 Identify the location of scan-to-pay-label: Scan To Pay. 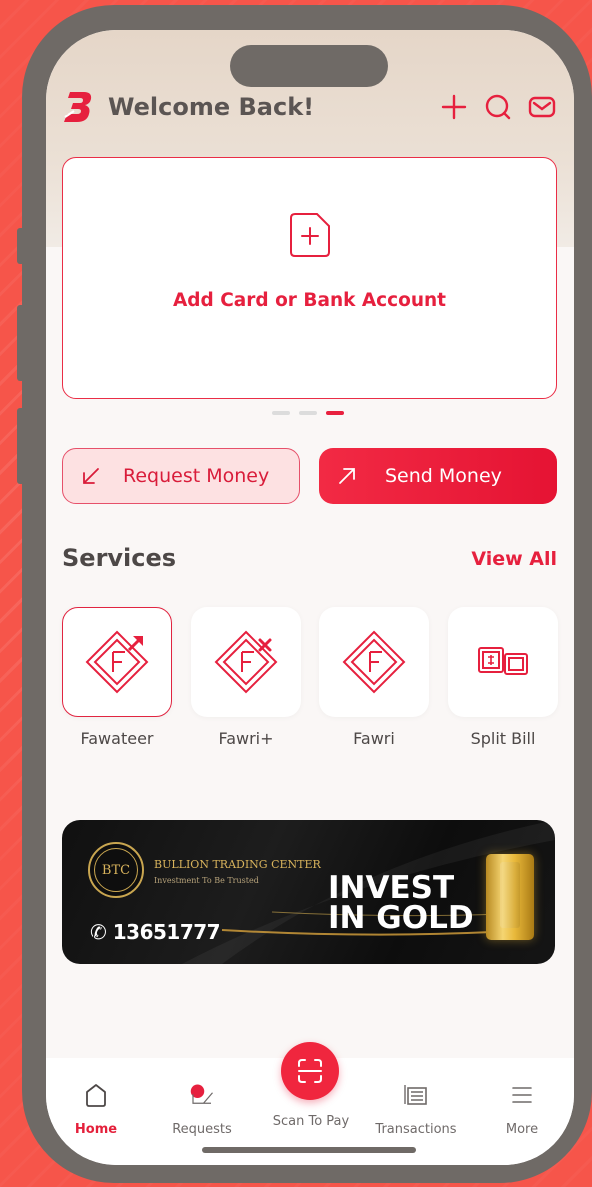
(311, 1121).